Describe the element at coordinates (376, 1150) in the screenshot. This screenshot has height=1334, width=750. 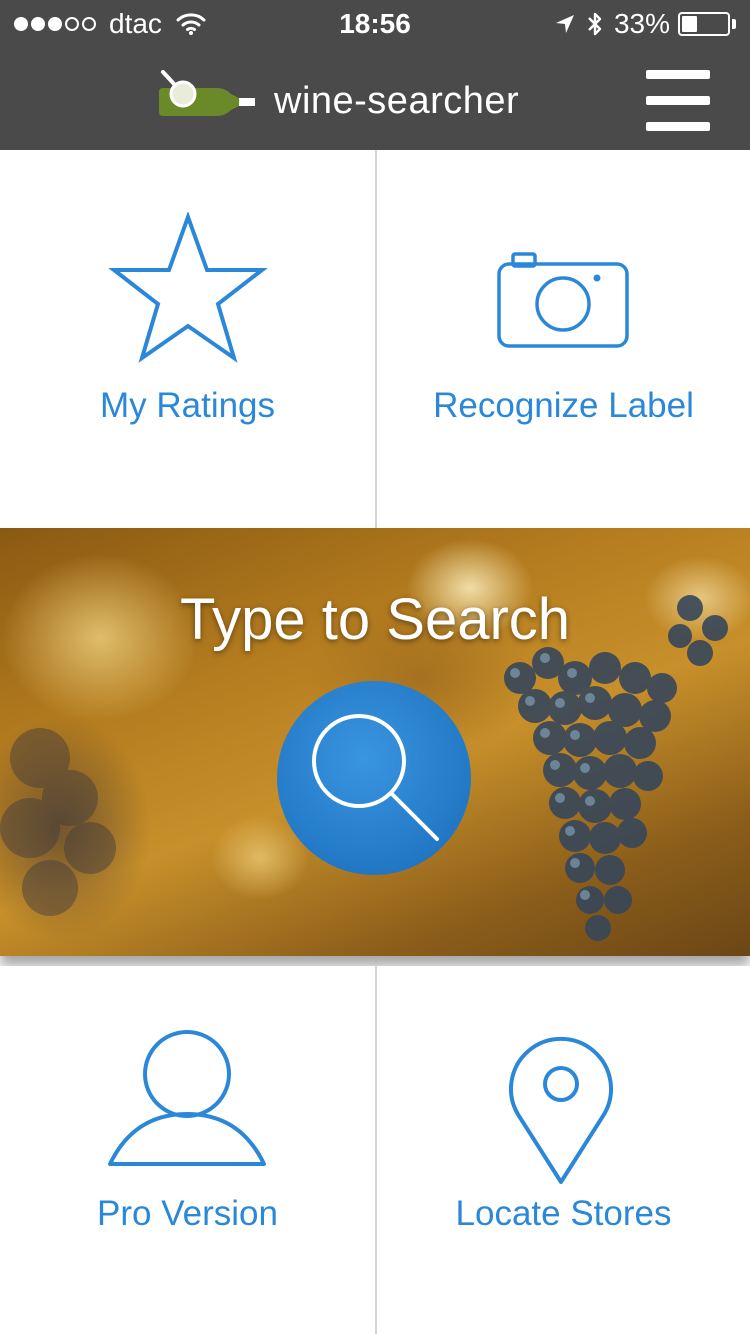
I see `divider-vertical-bottom` at that location.